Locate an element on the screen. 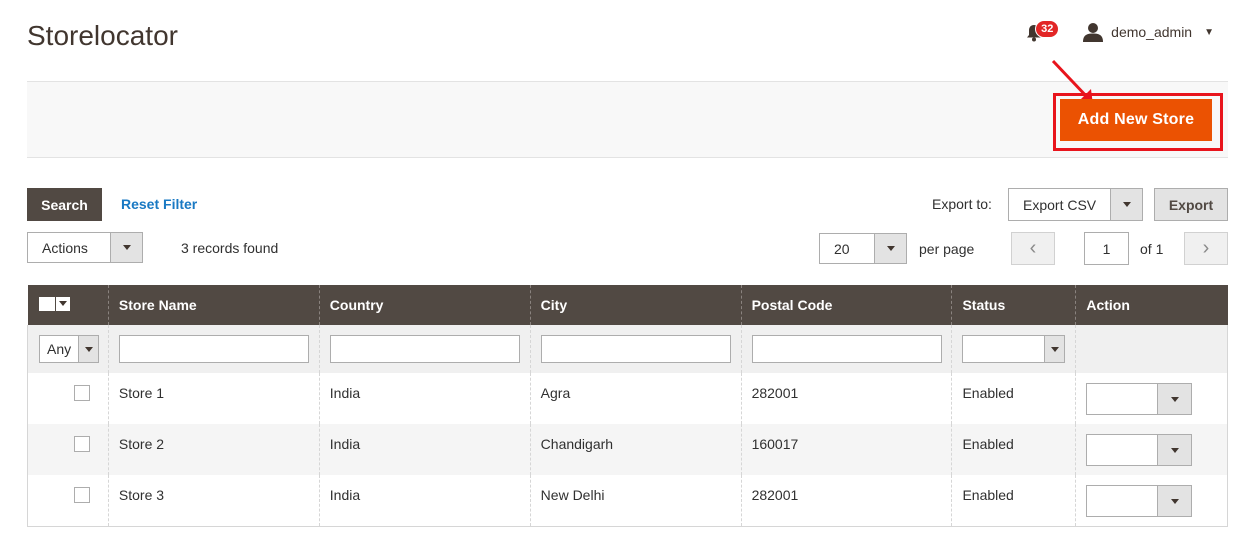 The image size is (1250, 551). table-row: Store 2 India Chandigarh 160017 Enabled is located at coordinates (627, 449).